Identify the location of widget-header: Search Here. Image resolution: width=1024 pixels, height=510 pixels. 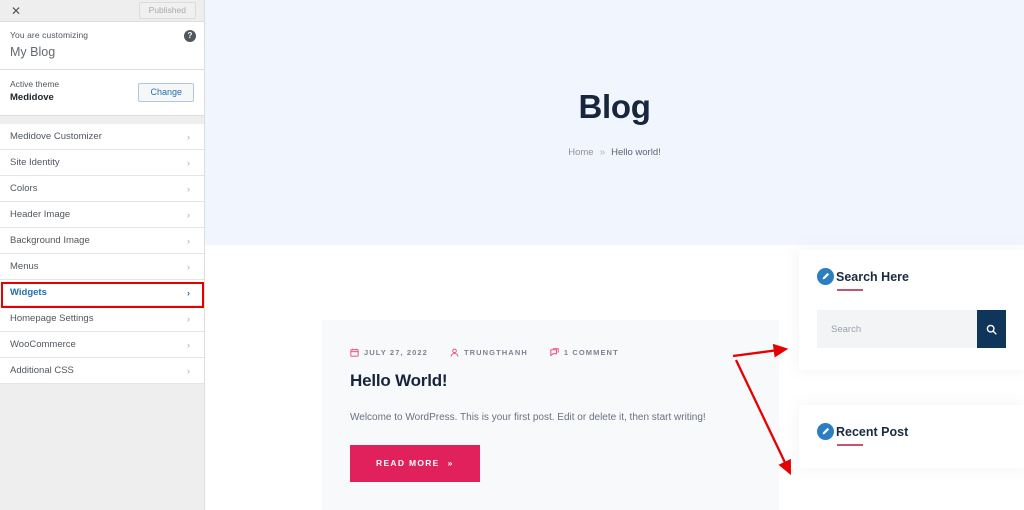
(911, 276).